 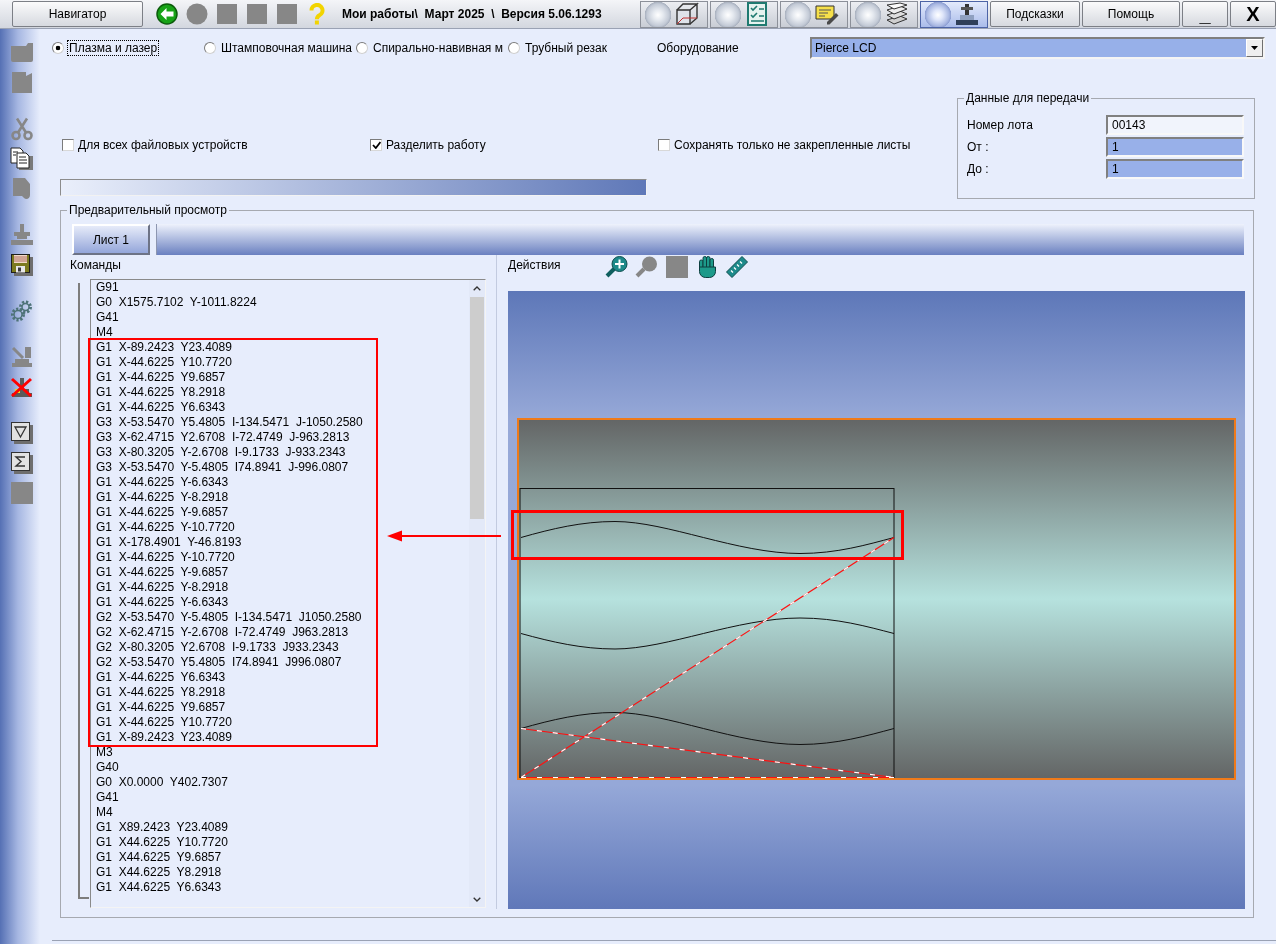 I want to click on dropdown-button, so click(x=1254, y=48).